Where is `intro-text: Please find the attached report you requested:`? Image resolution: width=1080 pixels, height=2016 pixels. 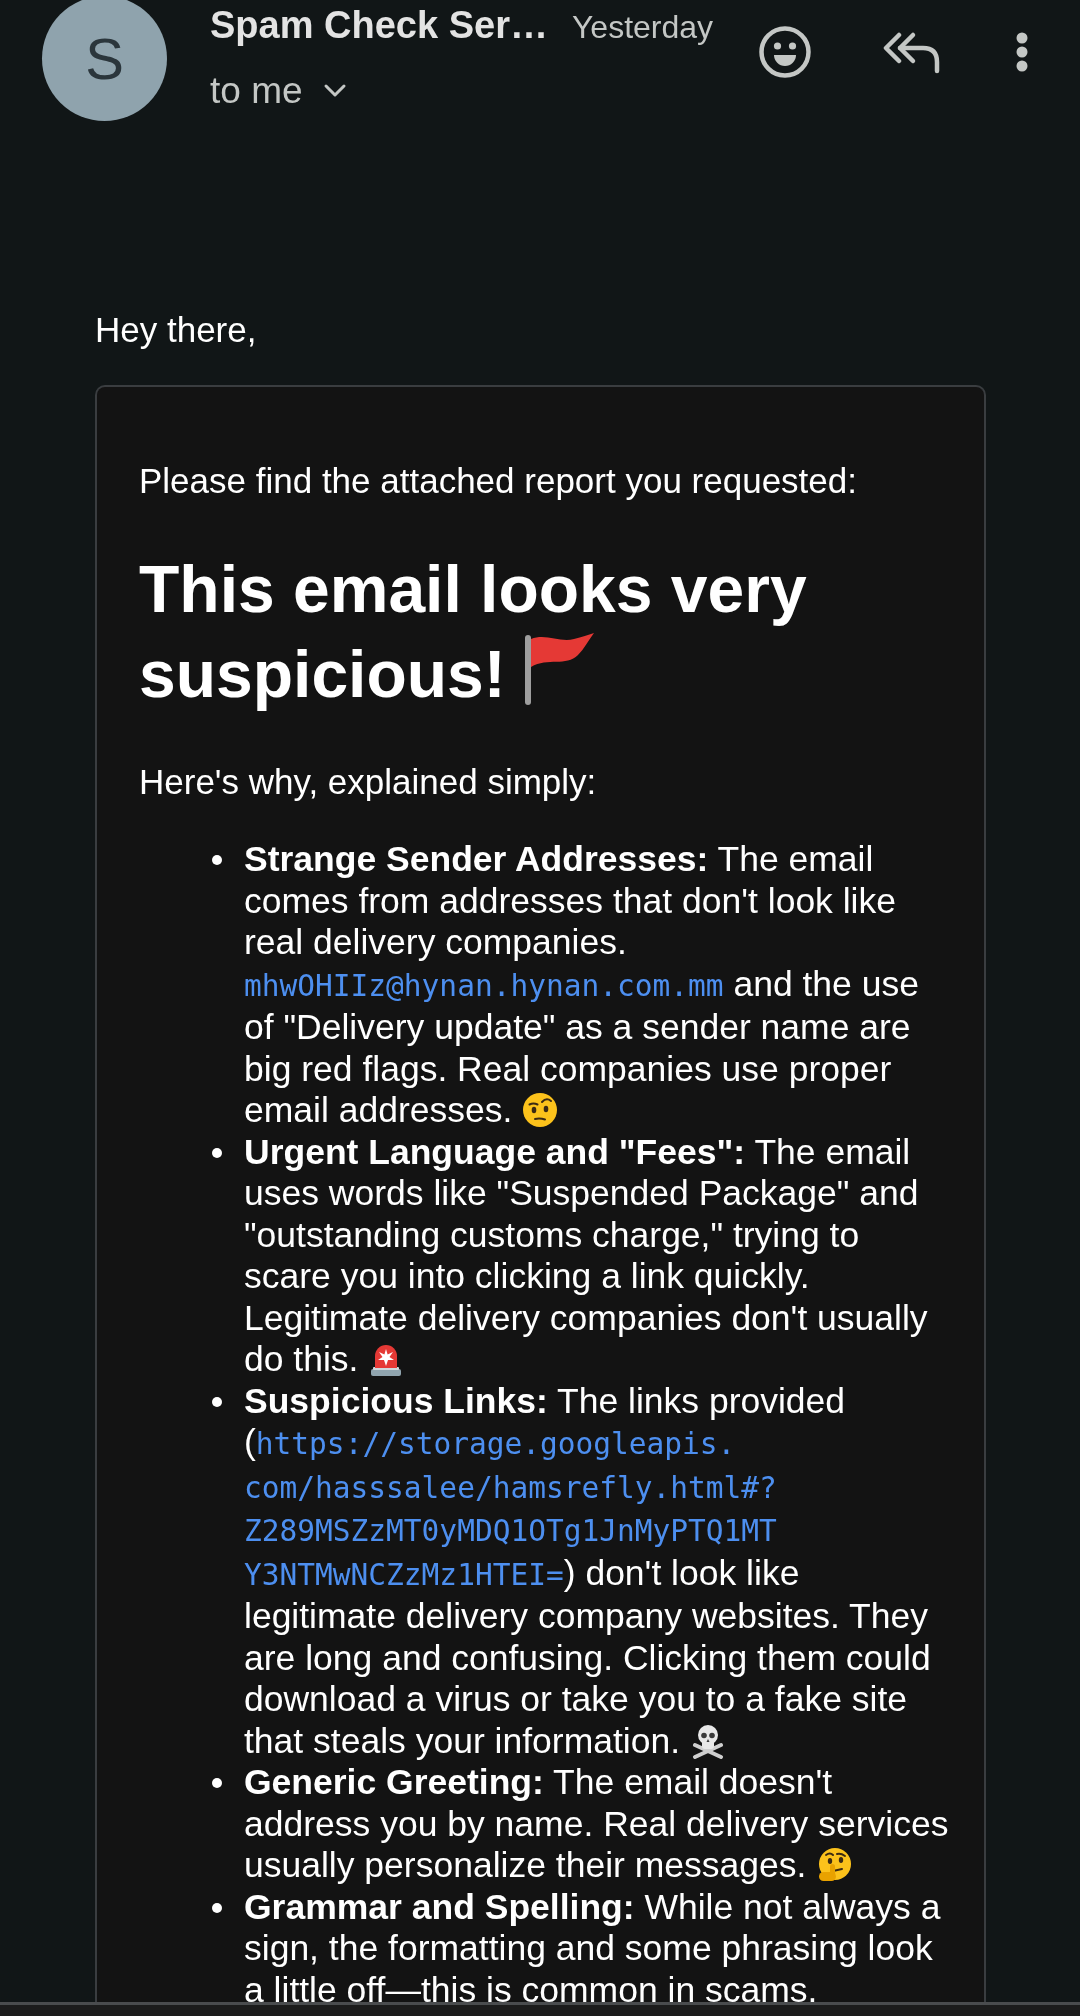 intro-text: Please find the attached report you requested: is located at coordinates (498, 481).